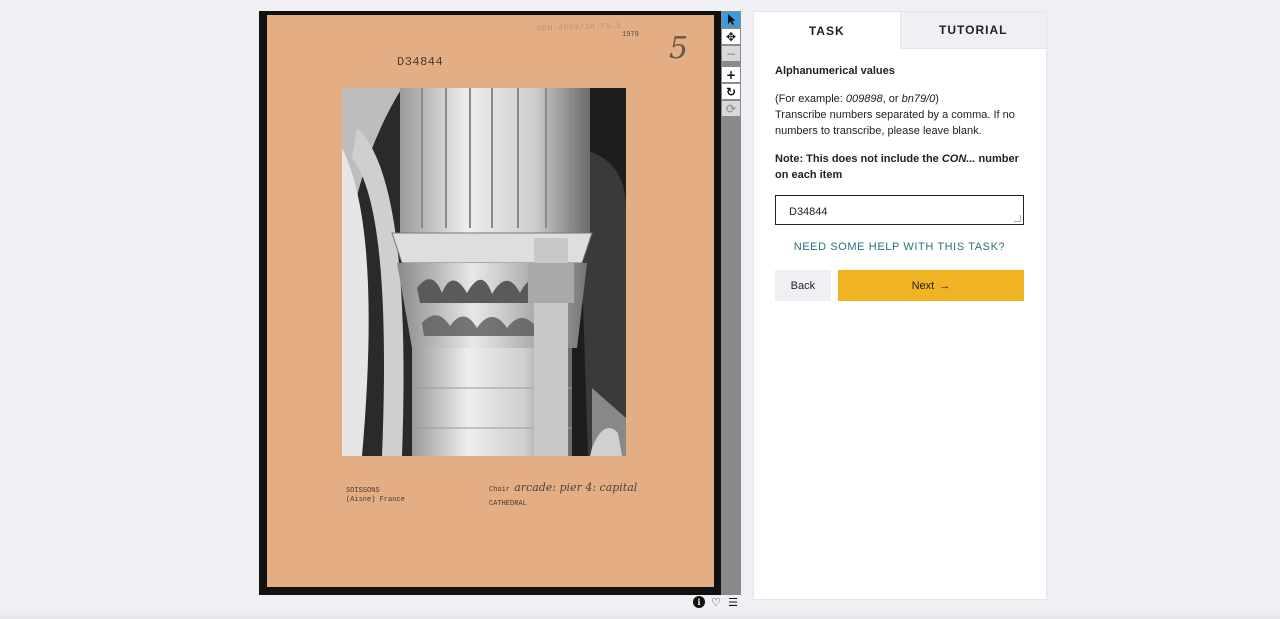 The image size is (1280, 619). I want to click on help-link: NEED SOME HELP WITH THIS TASK?, so click(899, 247).